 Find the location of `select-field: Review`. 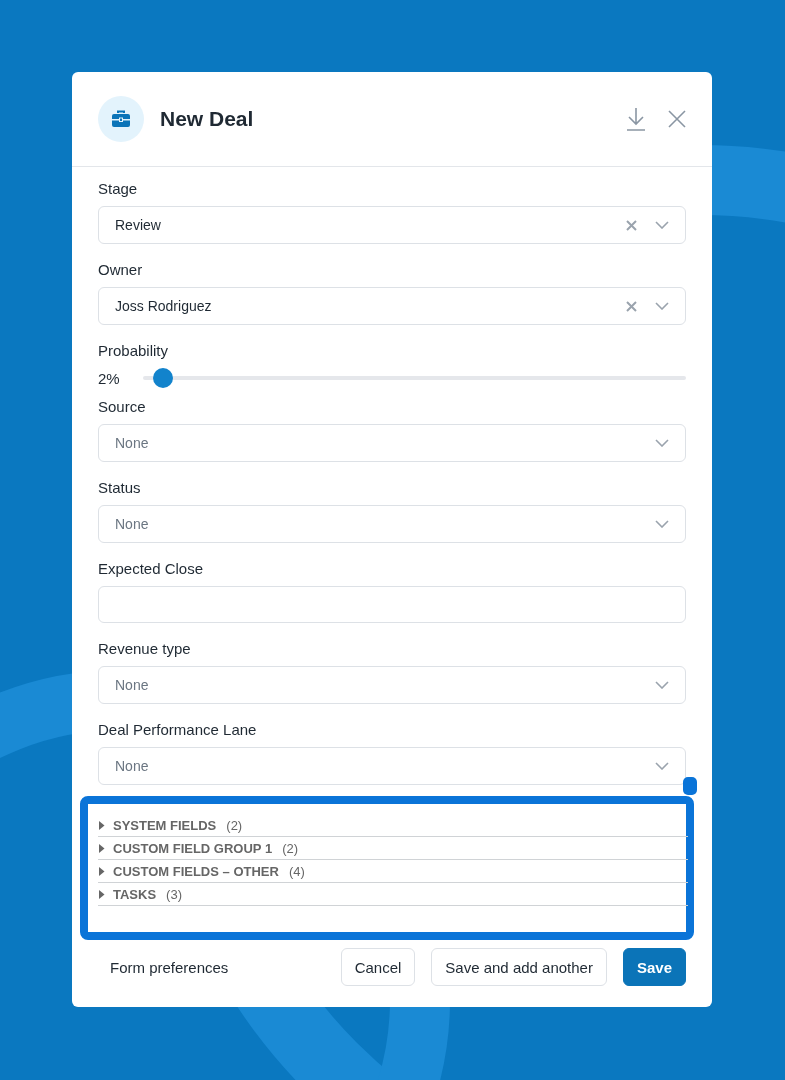

select-field: Review is located at coordinates (392, 225).